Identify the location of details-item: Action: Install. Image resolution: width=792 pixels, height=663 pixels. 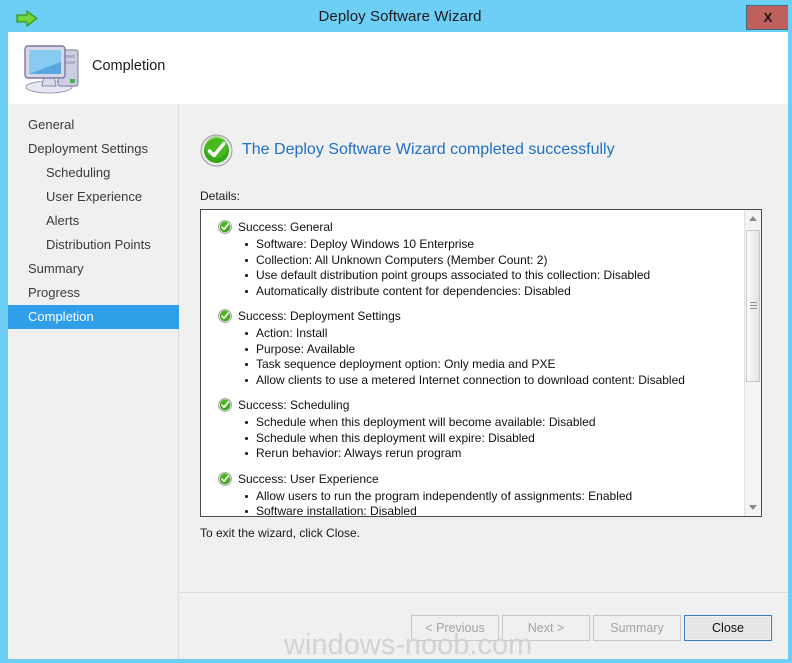
(472, 334).